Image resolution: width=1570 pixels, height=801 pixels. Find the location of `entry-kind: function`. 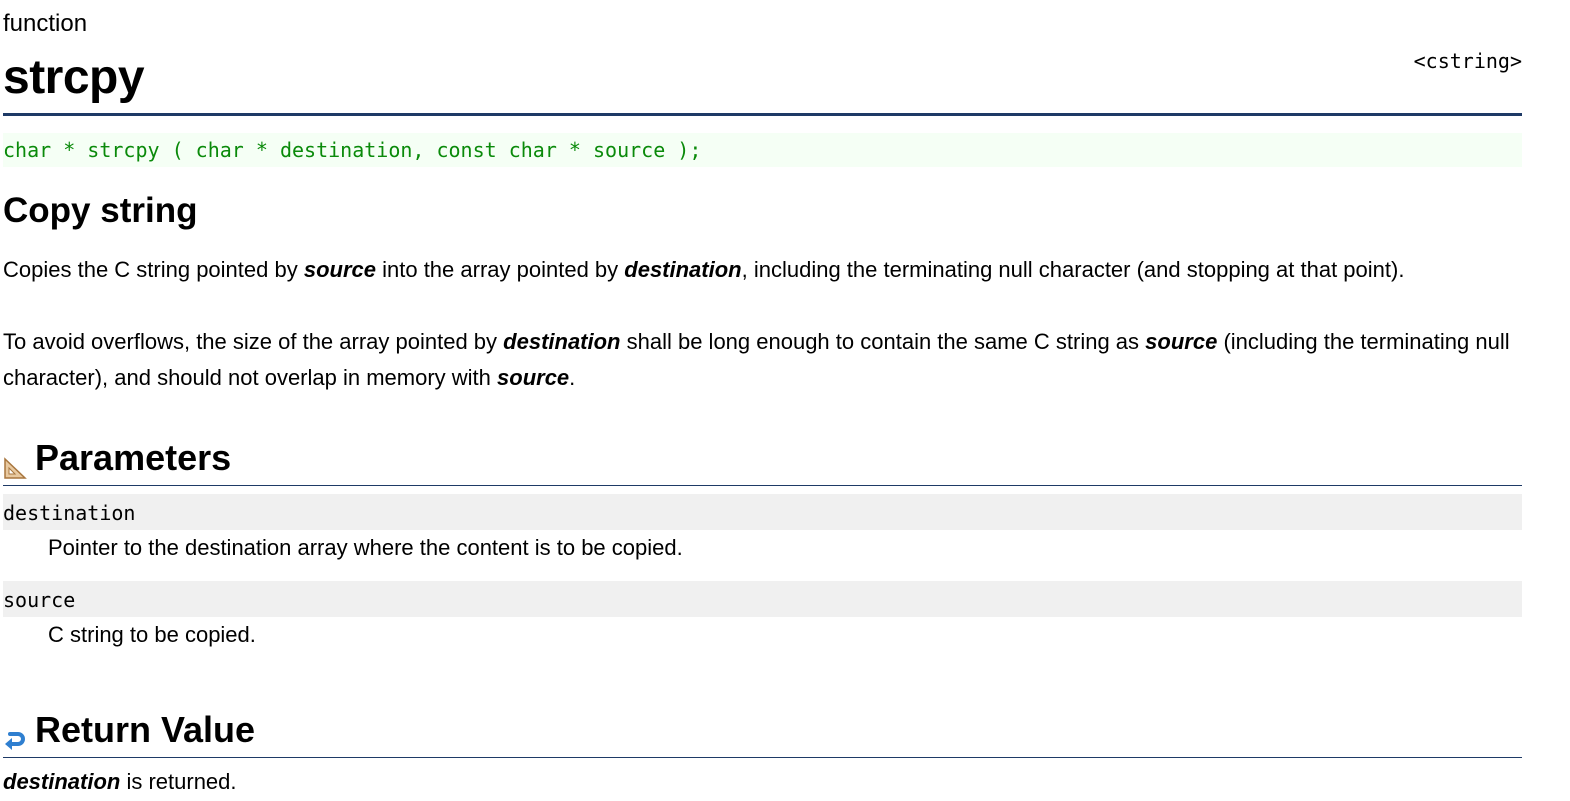

entry-kind: function is located at coordinates (45, 23).